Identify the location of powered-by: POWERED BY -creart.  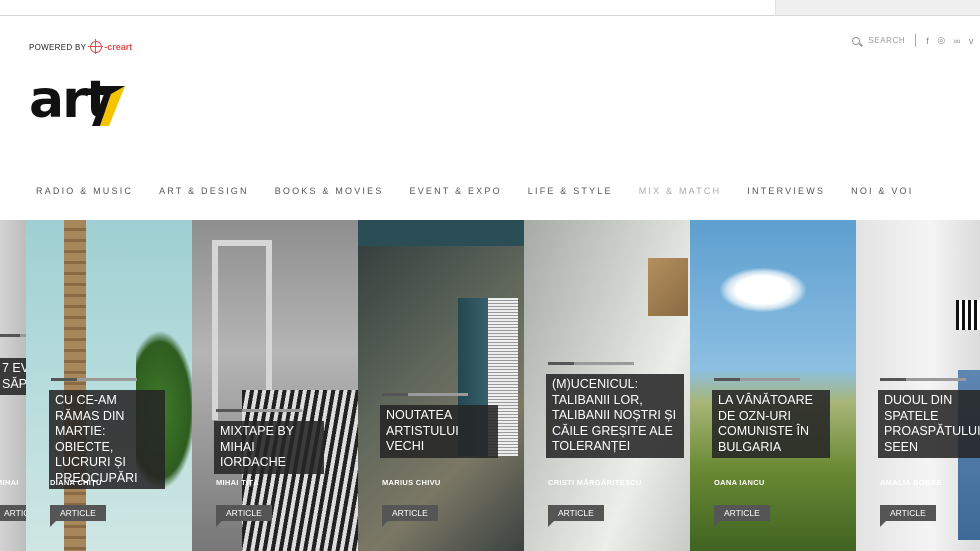
(81, 46).